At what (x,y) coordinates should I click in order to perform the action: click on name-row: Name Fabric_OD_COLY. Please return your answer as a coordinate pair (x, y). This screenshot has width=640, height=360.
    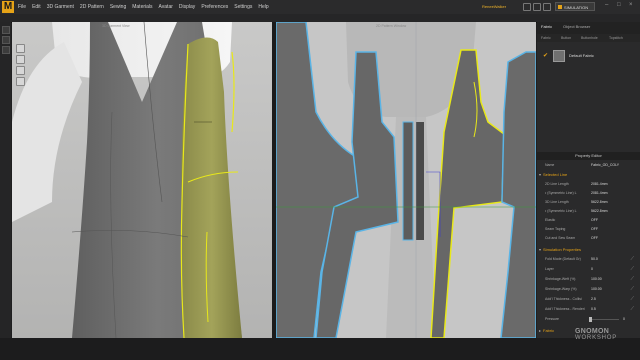
    Looking at the image, I should click on (588, 166).